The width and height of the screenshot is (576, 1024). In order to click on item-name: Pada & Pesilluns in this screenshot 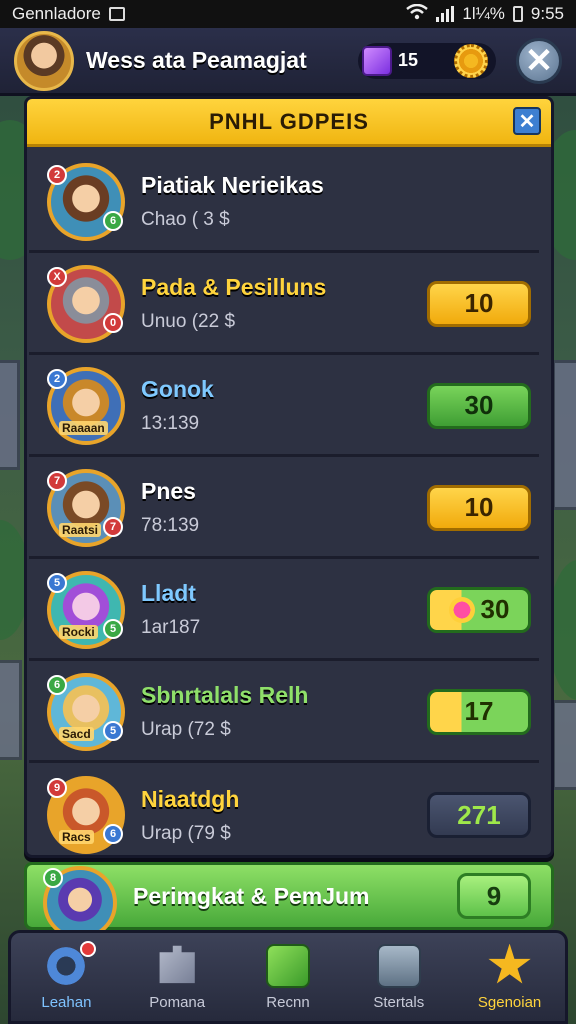, I will do `click(234, 287)`.